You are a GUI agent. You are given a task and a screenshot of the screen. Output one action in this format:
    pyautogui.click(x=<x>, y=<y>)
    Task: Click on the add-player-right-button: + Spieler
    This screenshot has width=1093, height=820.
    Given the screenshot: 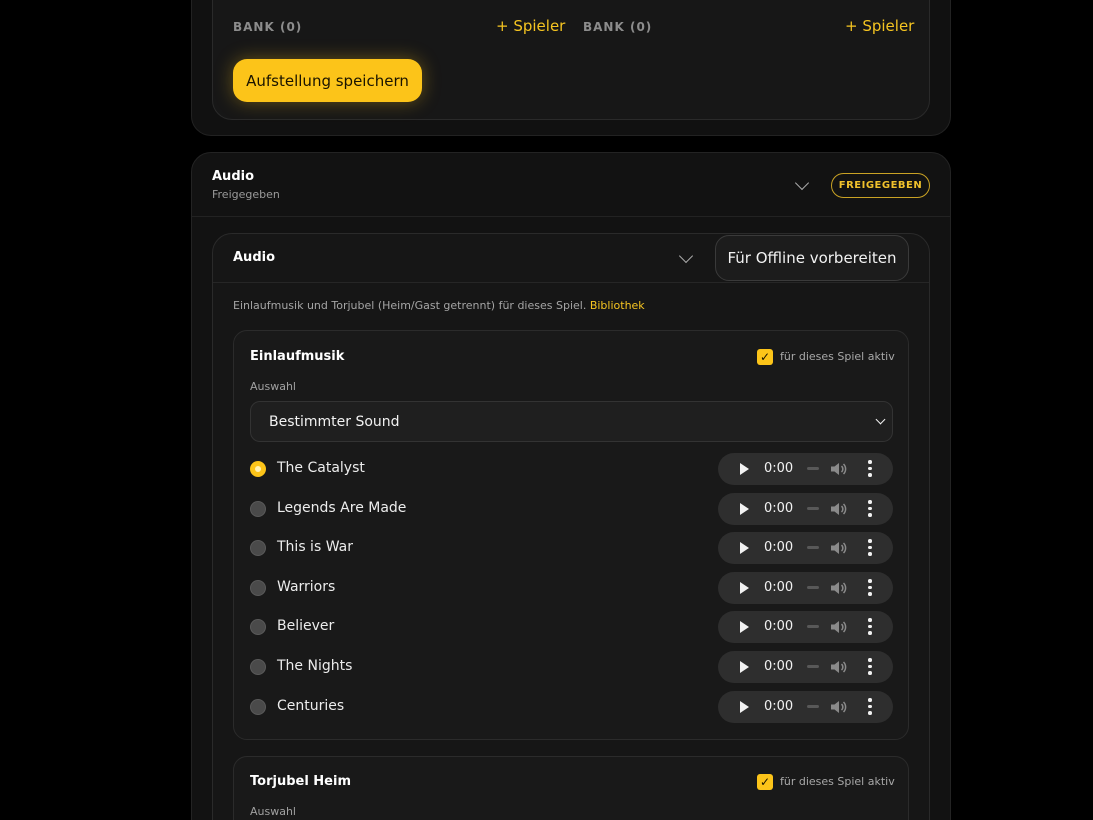 What is the action you would take?
    pyautogui.click(x=879, y=26)
    